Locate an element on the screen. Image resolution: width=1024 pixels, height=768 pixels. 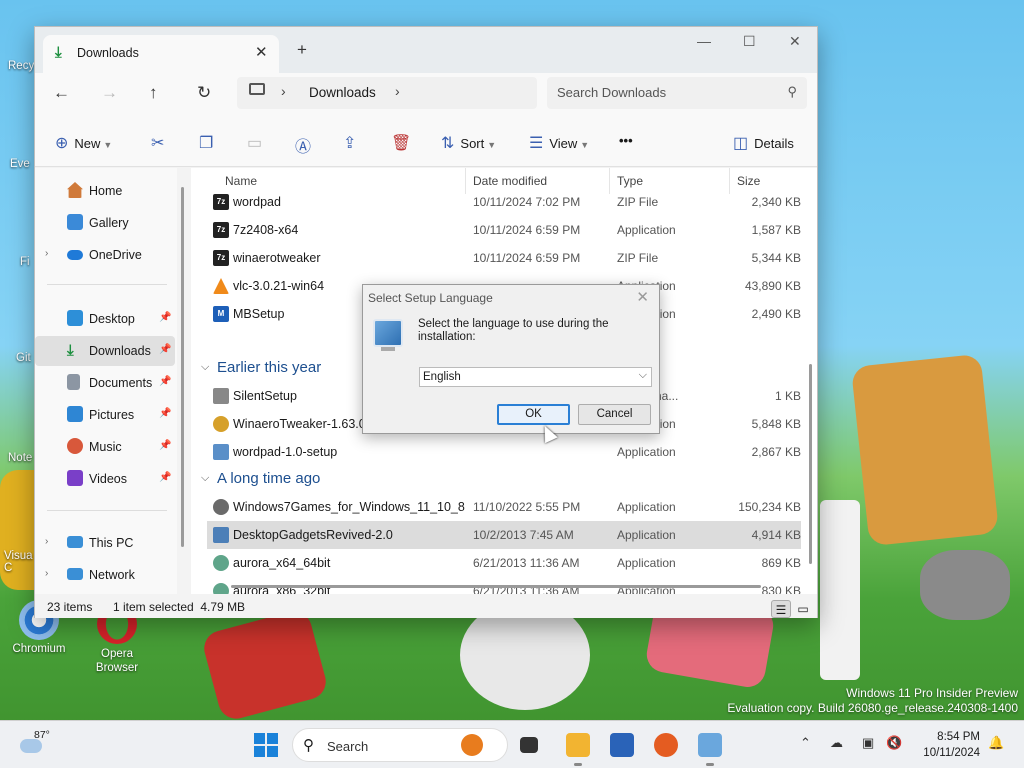
sidebar-item-music: Music 📌 is located at coordinates (105, 447).